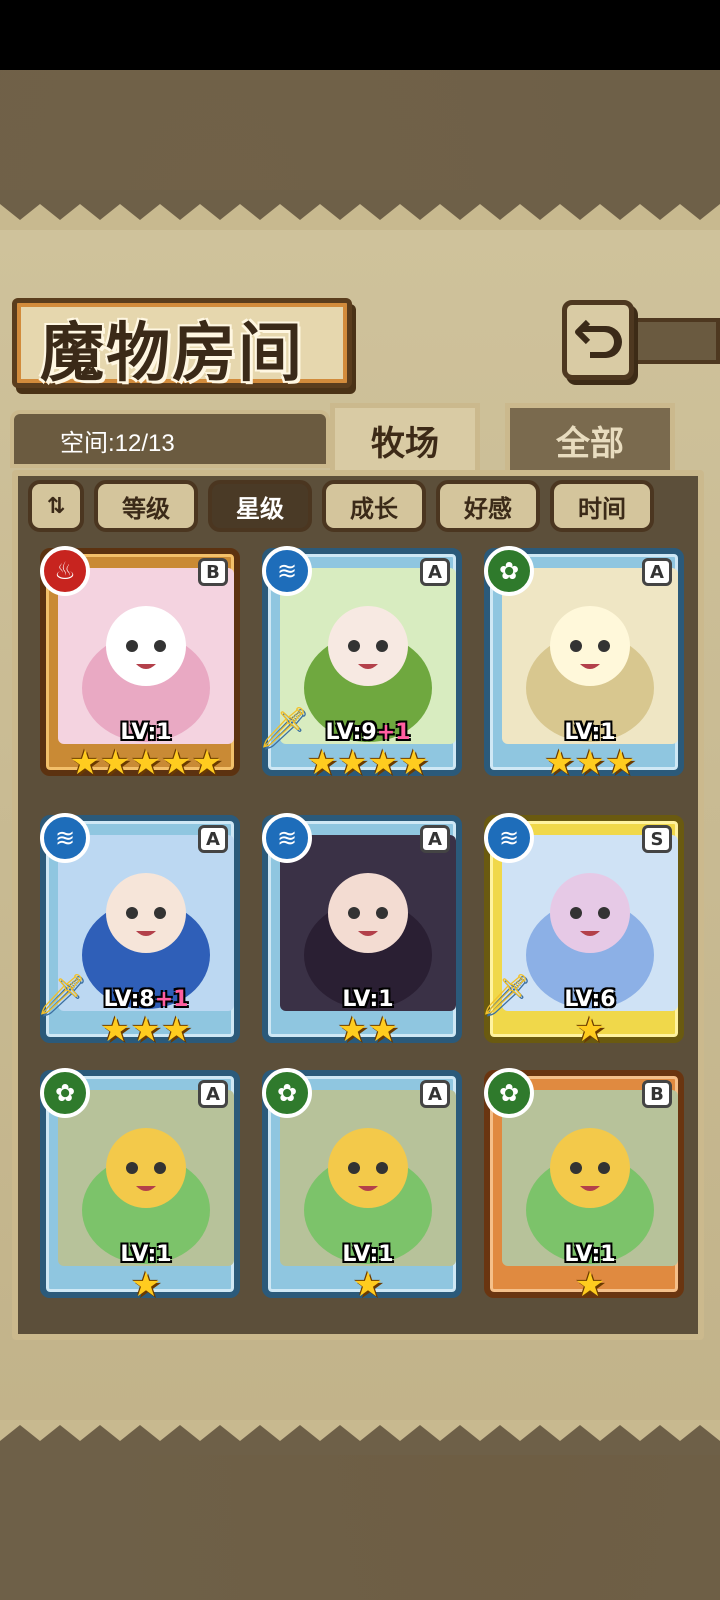 This screenshot has width=720, height=1600. I want to click on dark-hair-girl-portrait, so click(368, 923).